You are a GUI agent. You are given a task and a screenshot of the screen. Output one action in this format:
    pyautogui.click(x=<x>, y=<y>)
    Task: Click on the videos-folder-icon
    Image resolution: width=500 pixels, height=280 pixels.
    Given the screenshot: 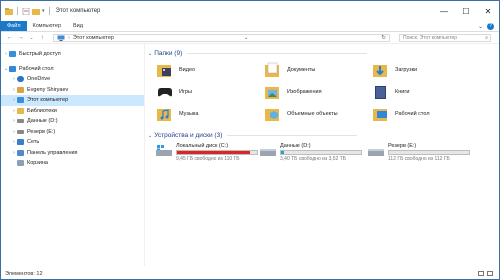 What is the action you would take?
    pyautogui.click(x=164, y=71)
    